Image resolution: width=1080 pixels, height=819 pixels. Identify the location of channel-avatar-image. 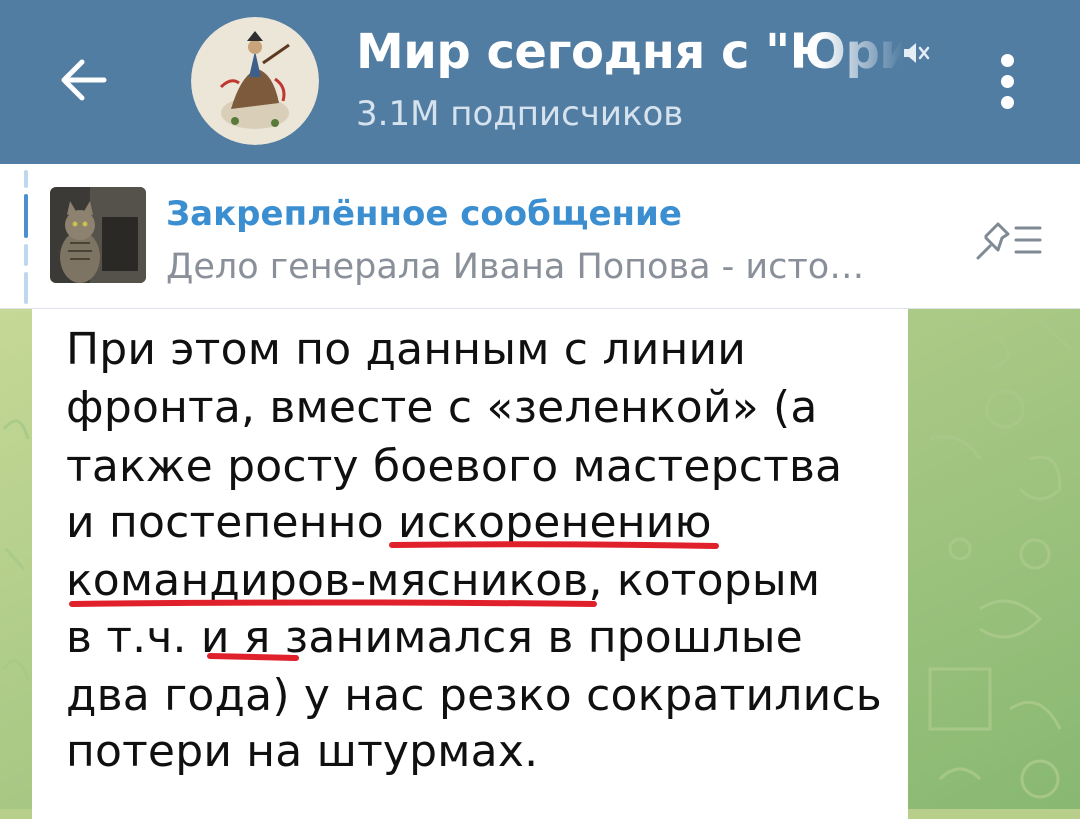
(255, 81).